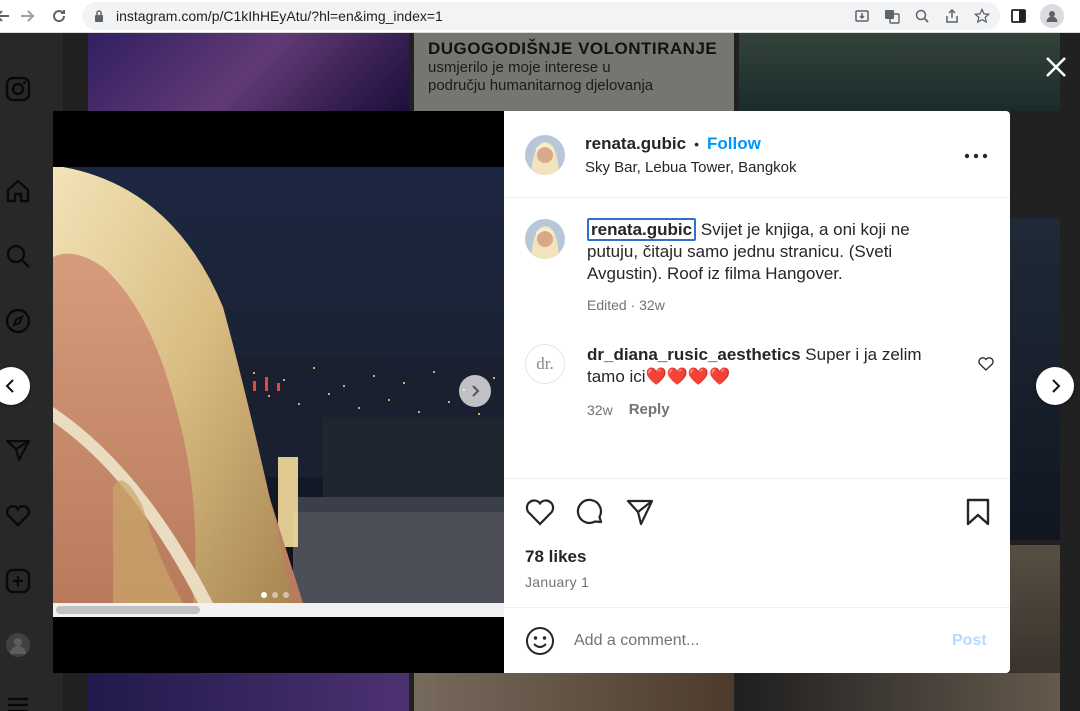 The height and width of the screenshot is (711, 1080). What do you see at coordinates (128, 610) in the screenshot?
I see `scrollbar-thumb` at bounding box center [128, 610].